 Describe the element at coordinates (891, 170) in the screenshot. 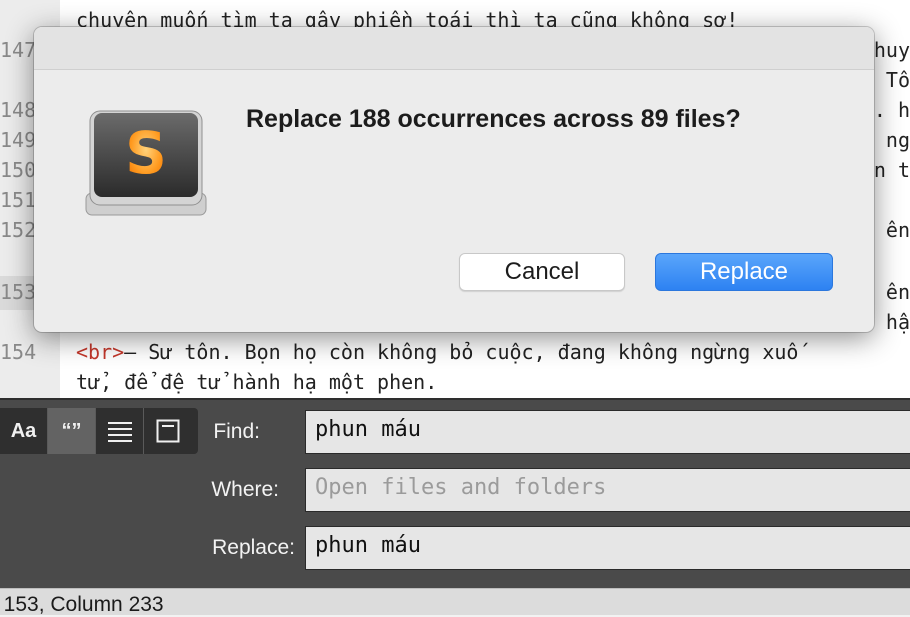

I see `code-line-fragment: n t` at that location.